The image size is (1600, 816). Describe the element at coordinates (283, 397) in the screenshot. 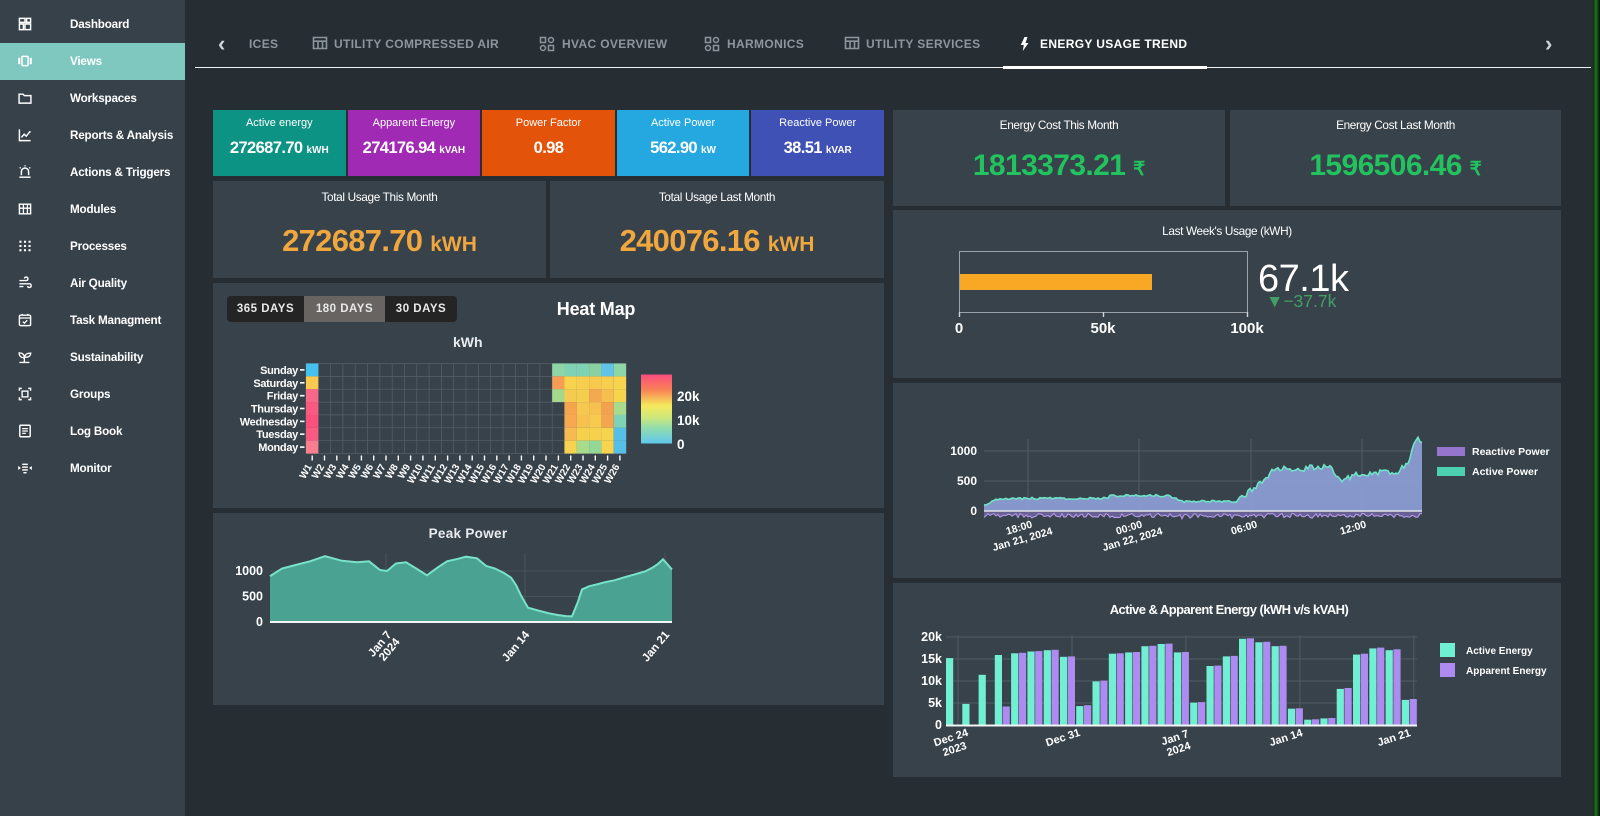

I see `svg-text: Friday` at that location.